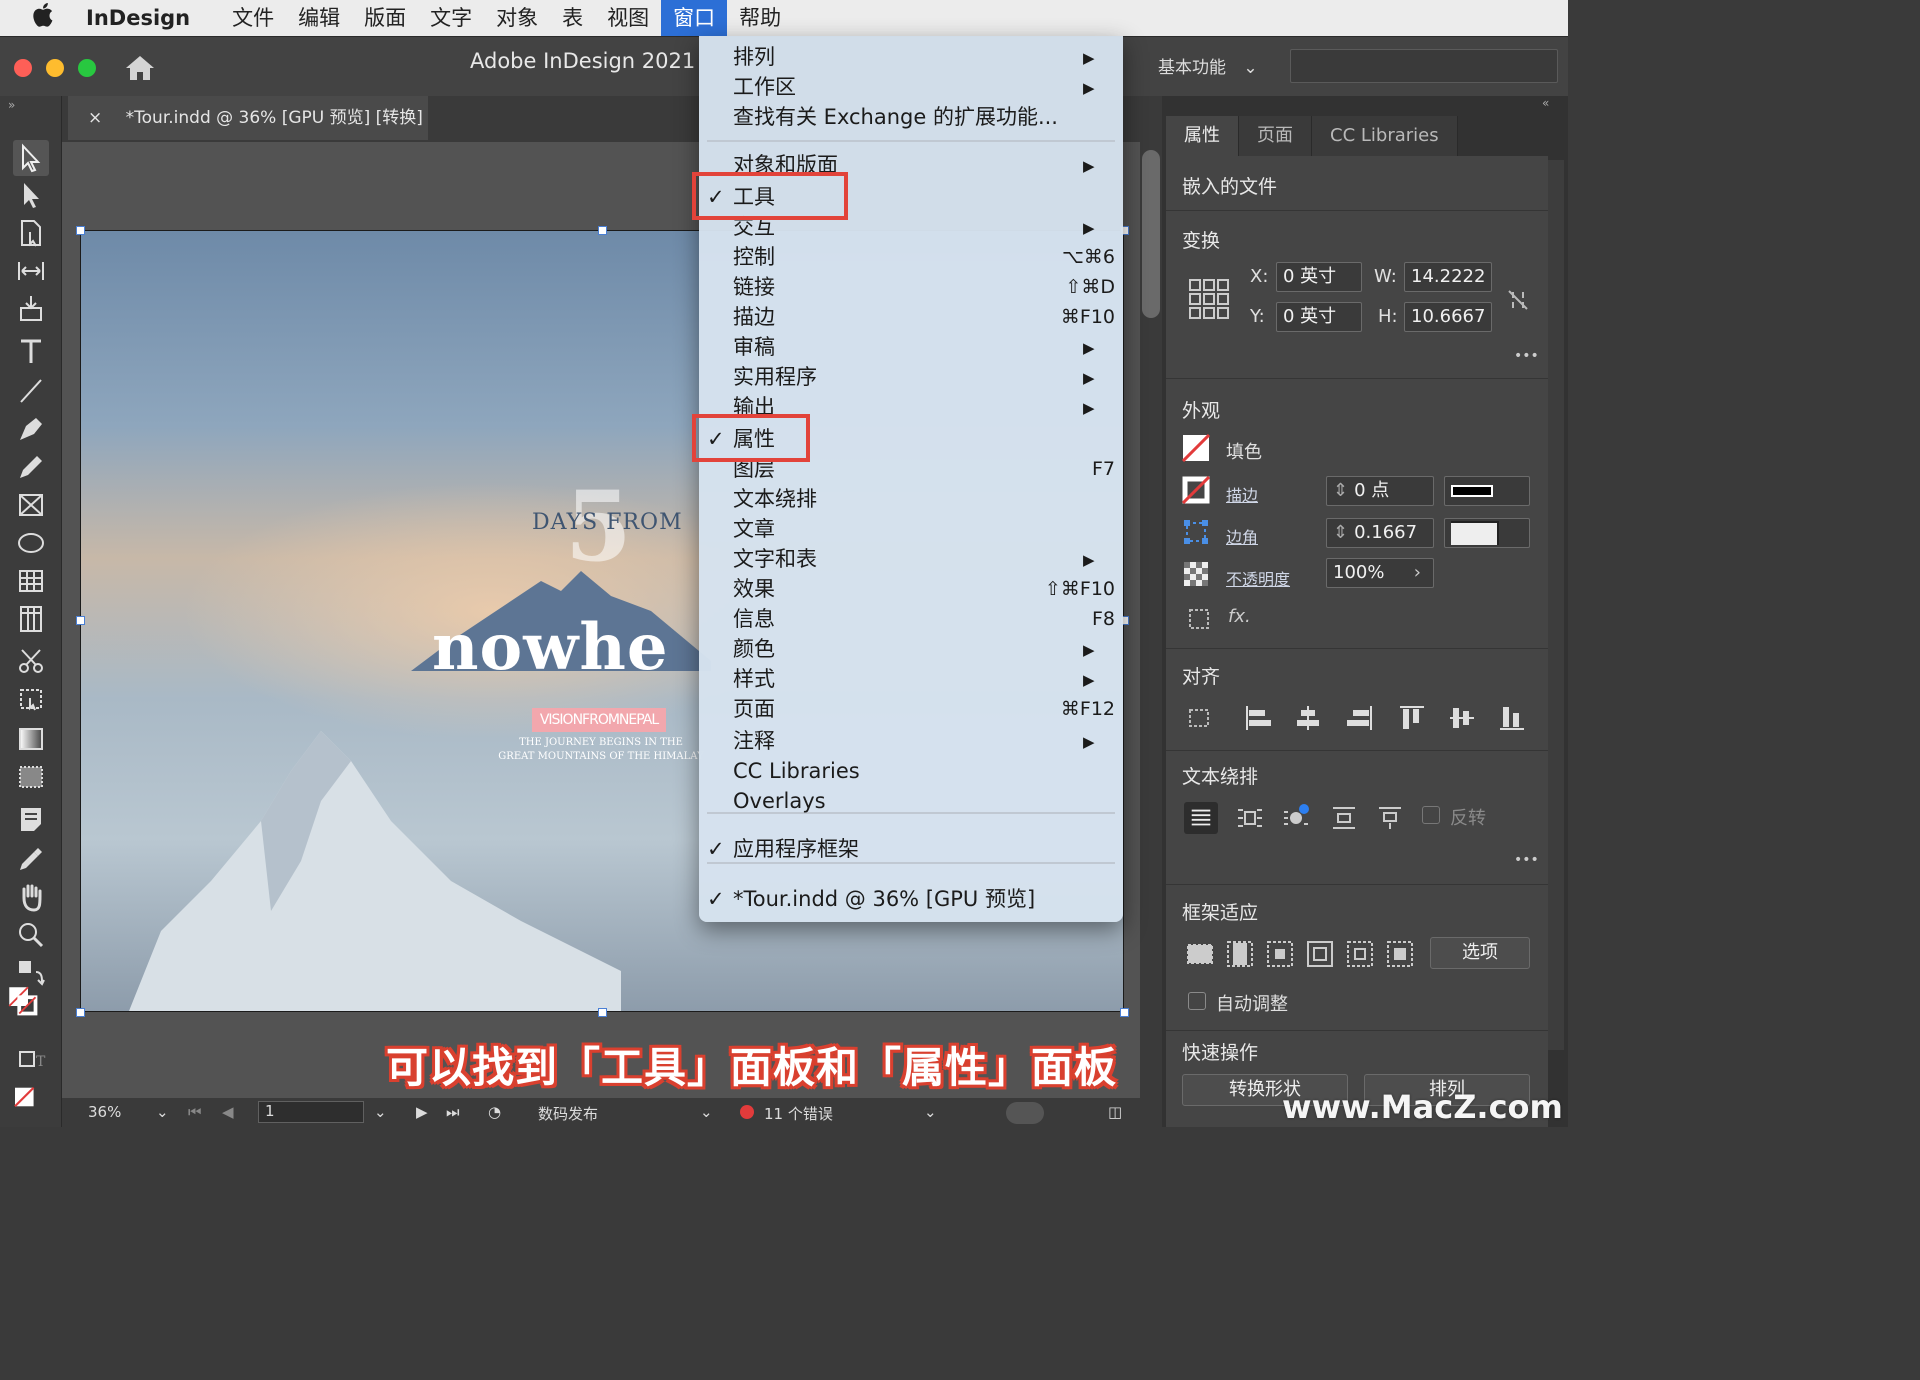  Describe the element at coordinates (911, 87) in the screenshot. I see `window-menu-item: 工作区 ▶` at that location.